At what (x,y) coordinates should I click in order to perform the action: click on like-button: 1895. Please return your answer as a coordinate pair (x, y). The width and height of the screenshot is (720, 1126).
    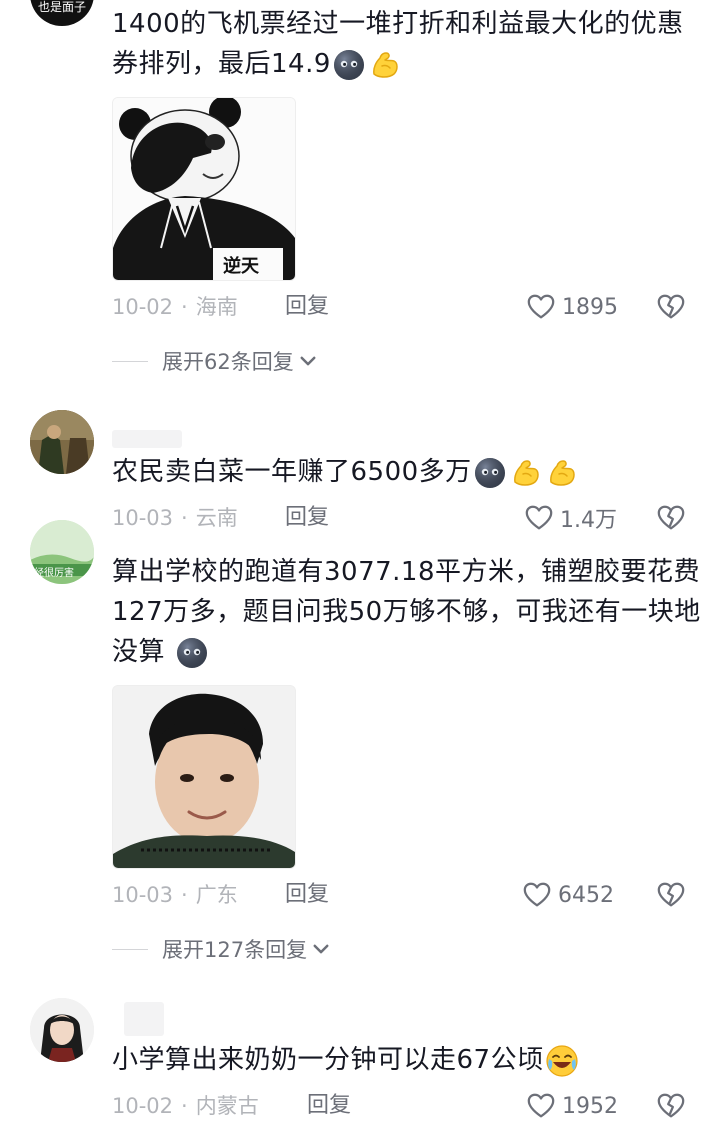
    Looking at the image, I should click on (572, 307).